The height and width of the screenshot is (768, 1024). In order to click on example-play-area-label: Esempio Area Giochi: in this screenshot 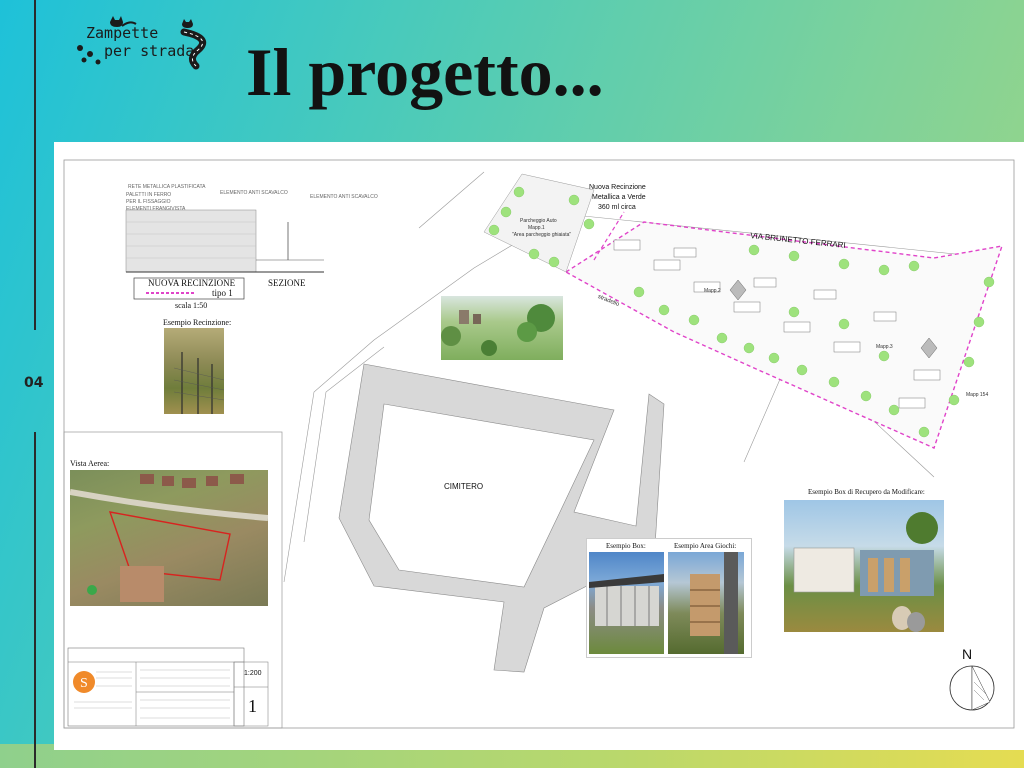, I will do `click(705, 546)`.